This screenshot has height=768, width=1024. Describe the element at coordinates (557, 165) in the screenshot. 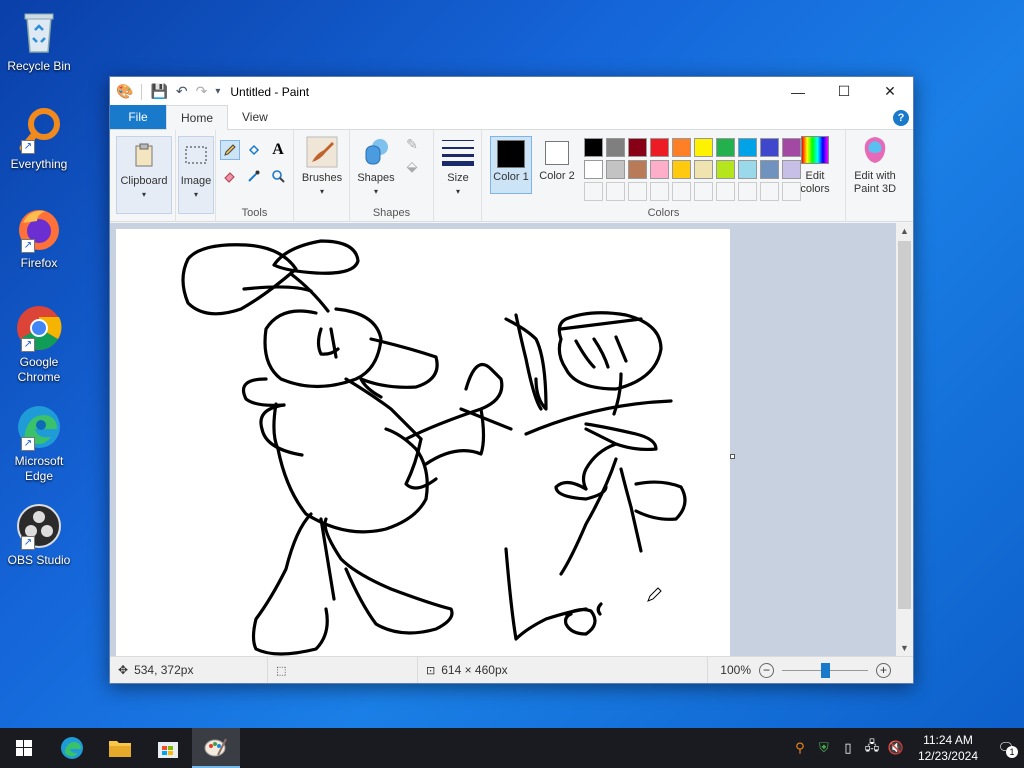

I see `color-2-button: Color 2` at that location.